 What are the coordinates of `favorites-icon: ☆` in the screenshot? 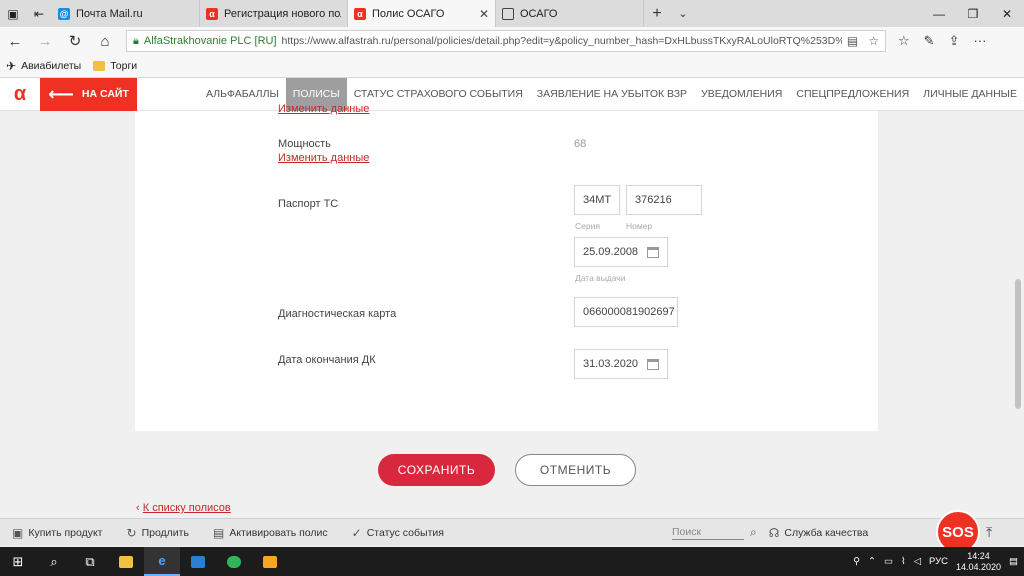 It's located at (904, 41).